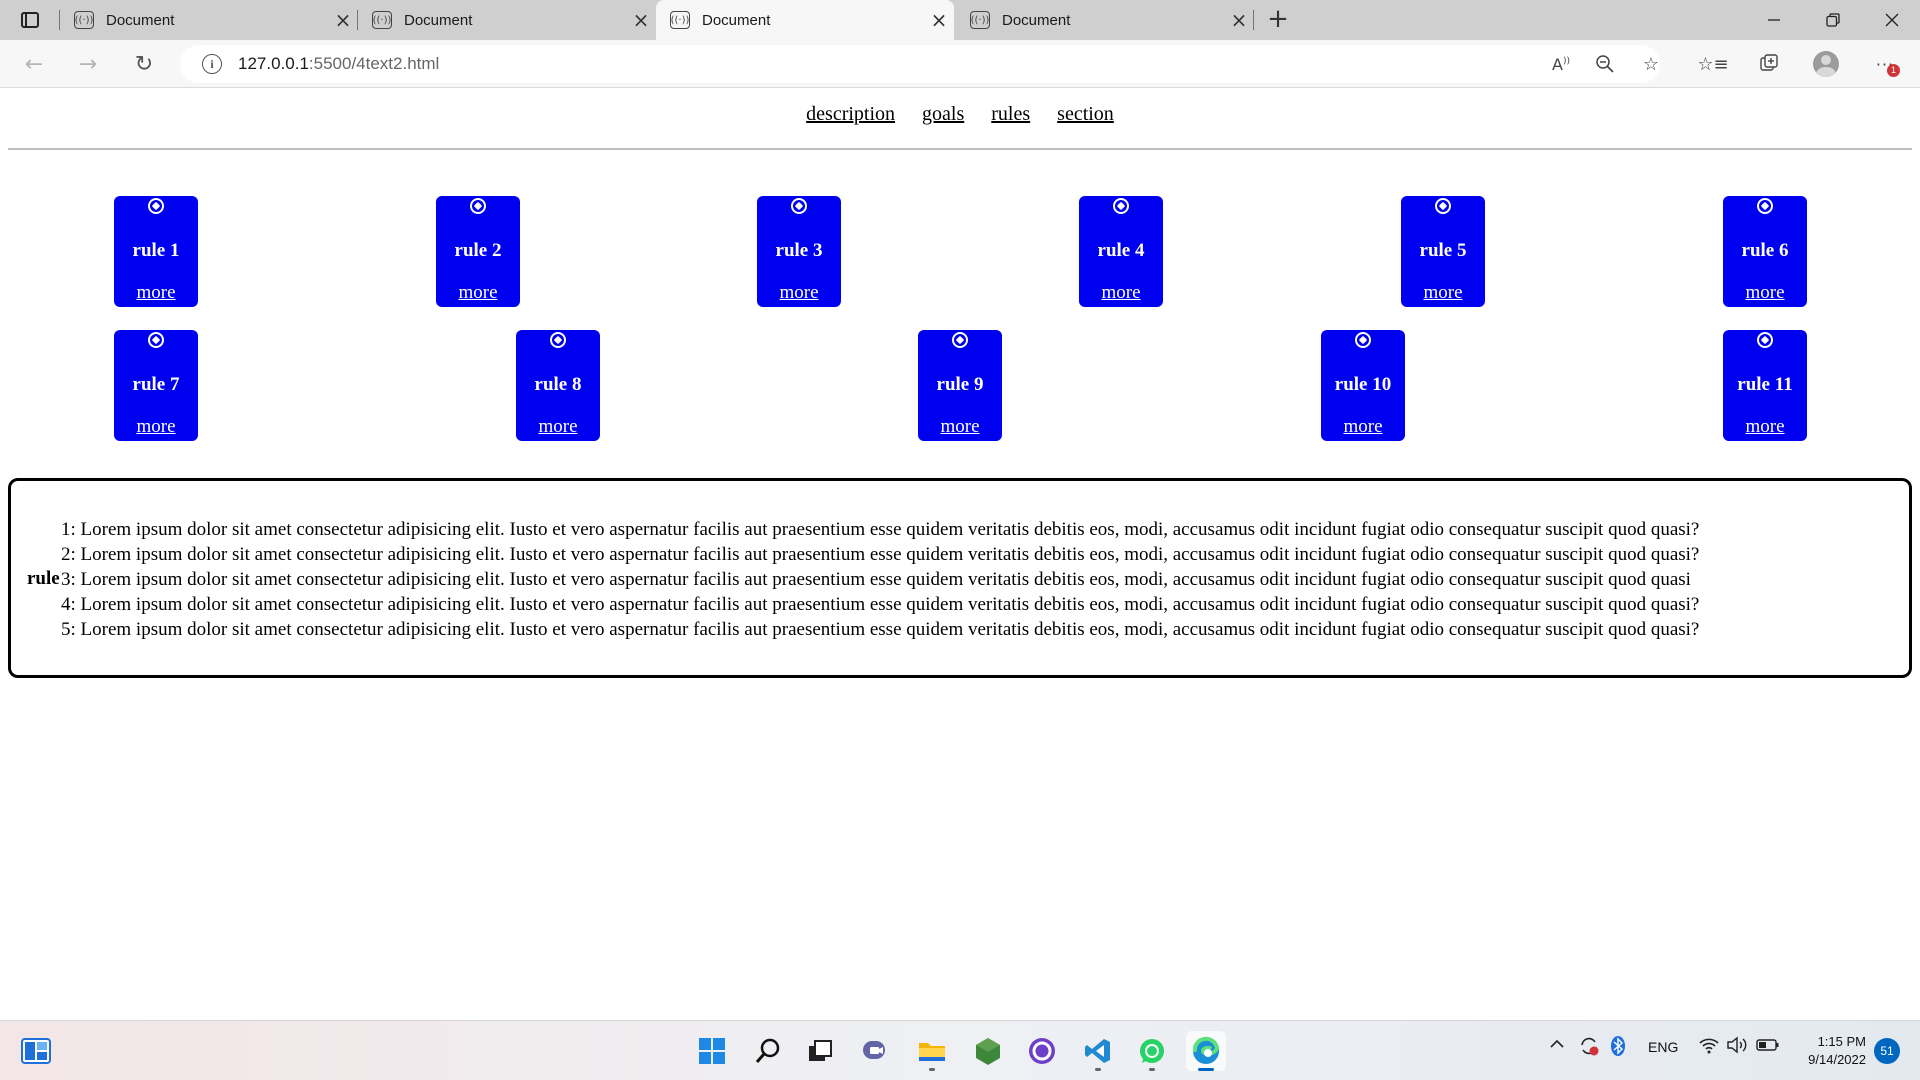 This screenshot has width=1920, height=1080. I want to click on collections-button, so click(1769, 64).